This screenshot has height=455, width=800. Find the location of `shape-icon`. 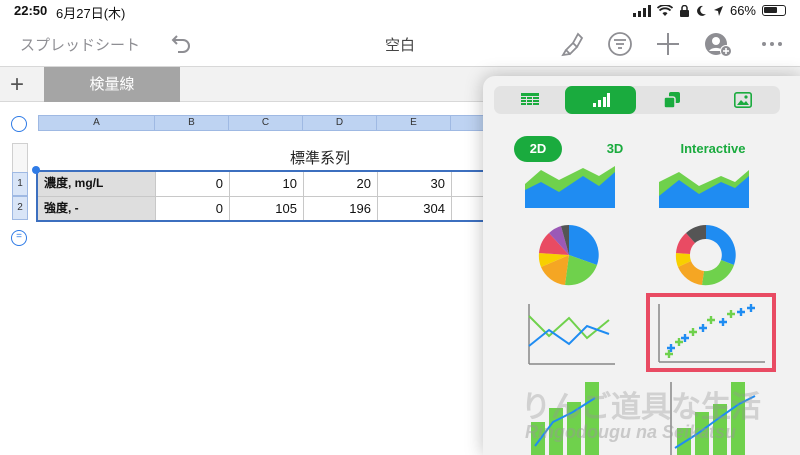

shape-icon is located at coordinates (671, 100).